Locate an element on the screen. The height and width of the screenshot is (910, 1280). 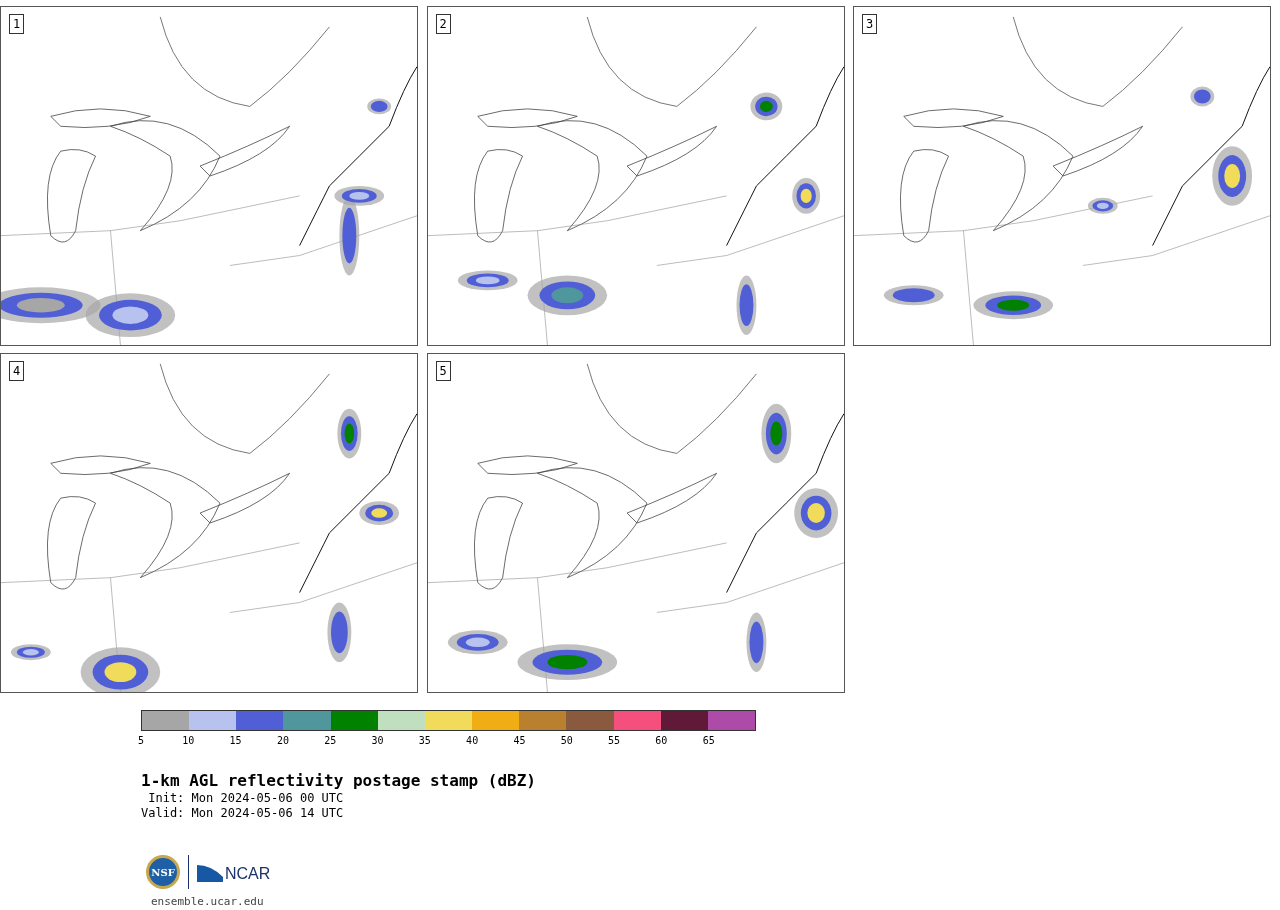
ncar-logo: NCAR is located at coordinates (234, 872).